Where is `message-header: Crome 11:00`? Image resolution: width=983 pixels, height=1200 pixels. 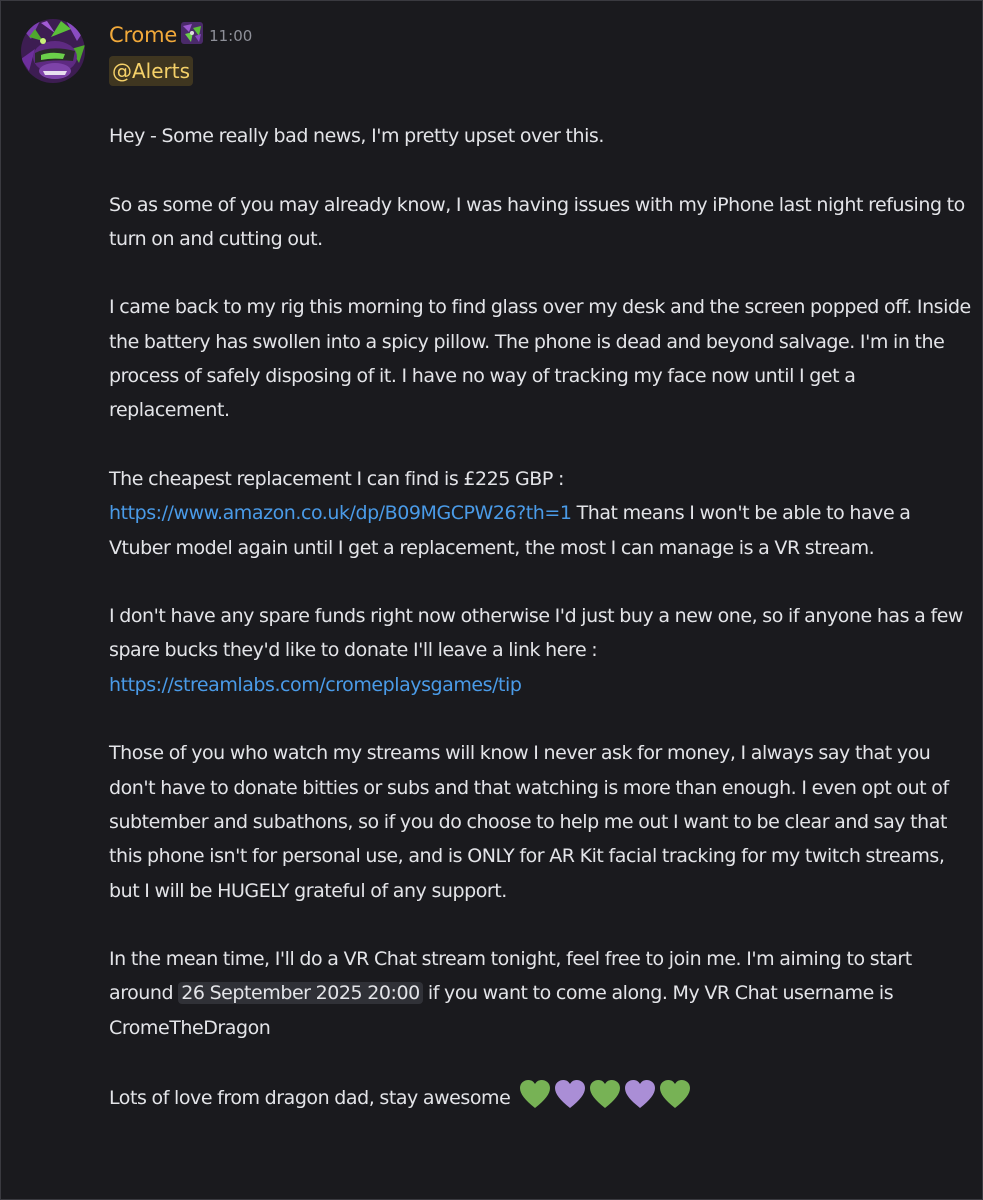 message-header: Crome 11:00 is located at coordinates (180, 35).